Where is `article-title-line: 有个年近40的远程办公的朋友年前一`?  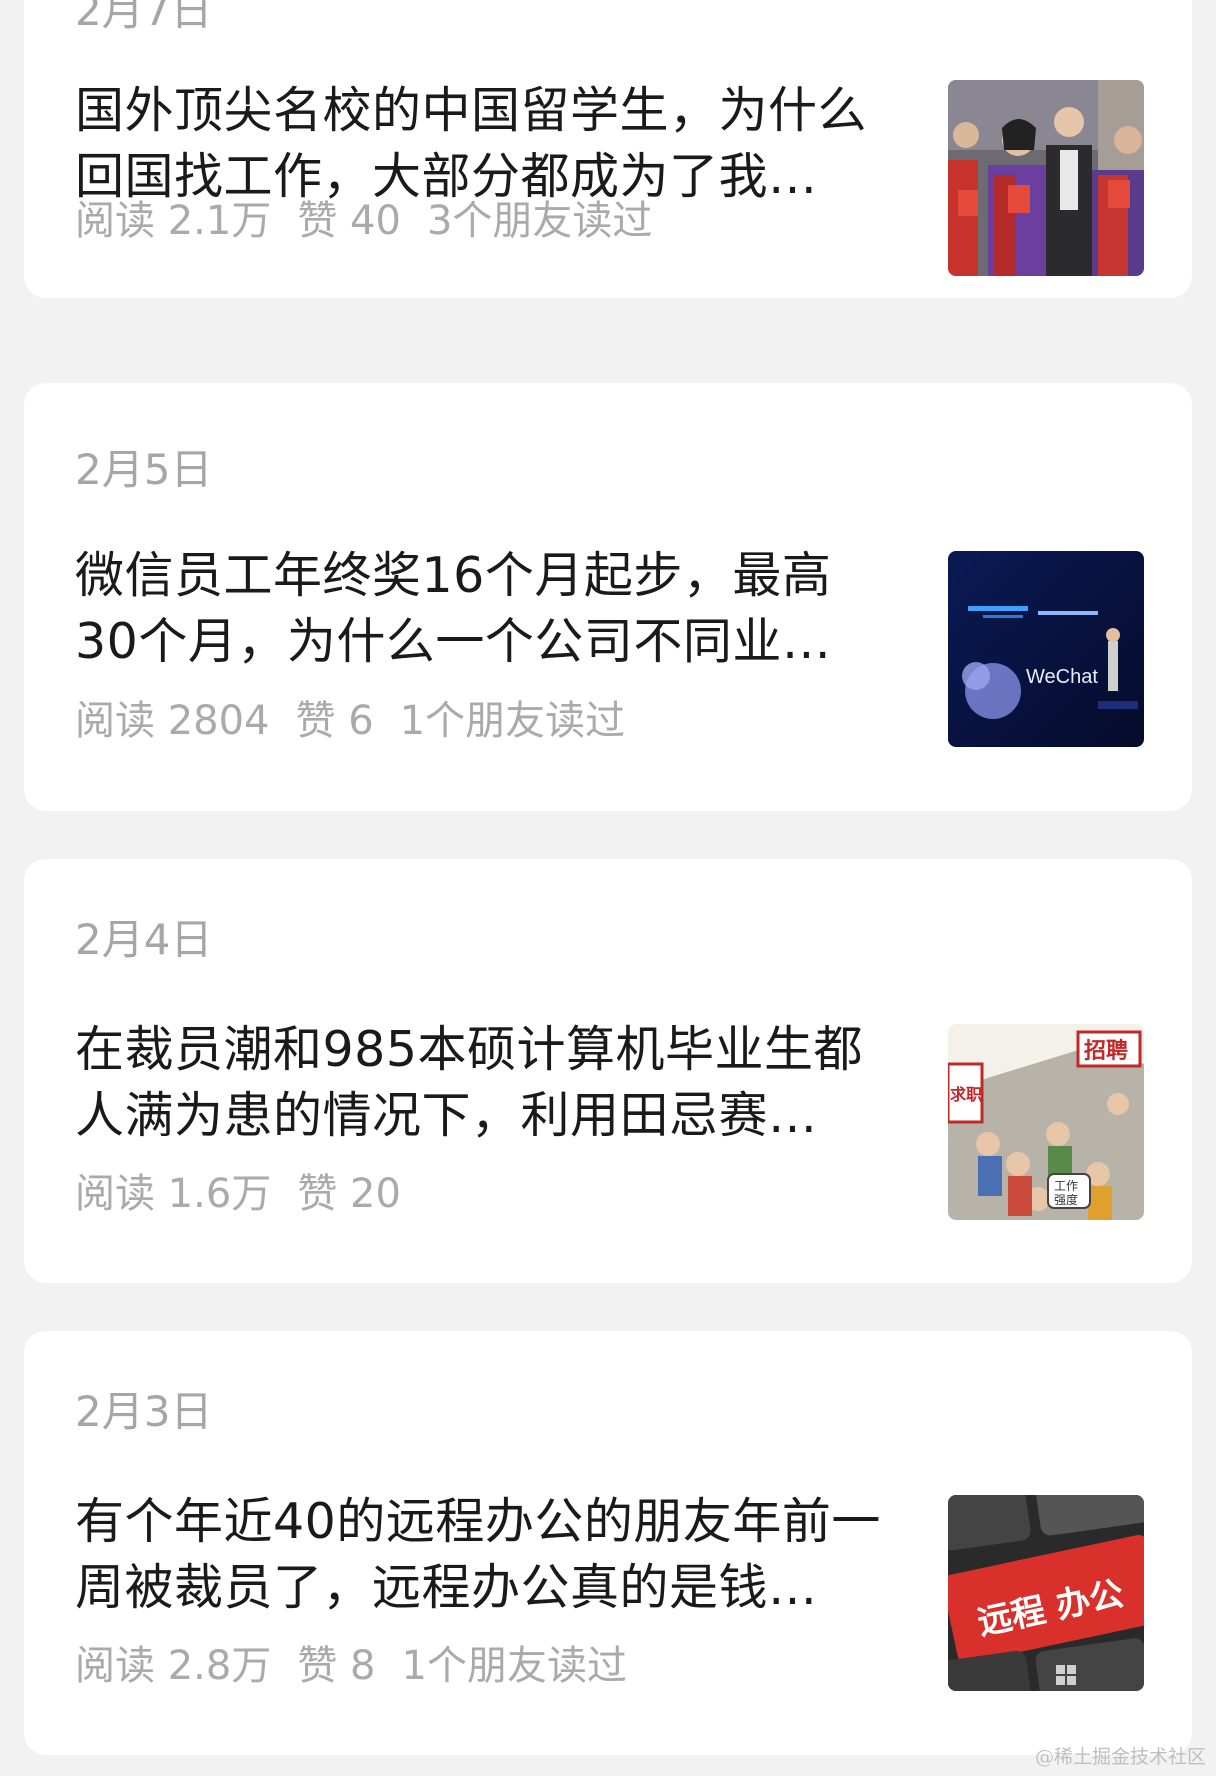 article-title-line: 有个年近40的远程办公的朋友年前一 is located at coordinates (478, 1521).